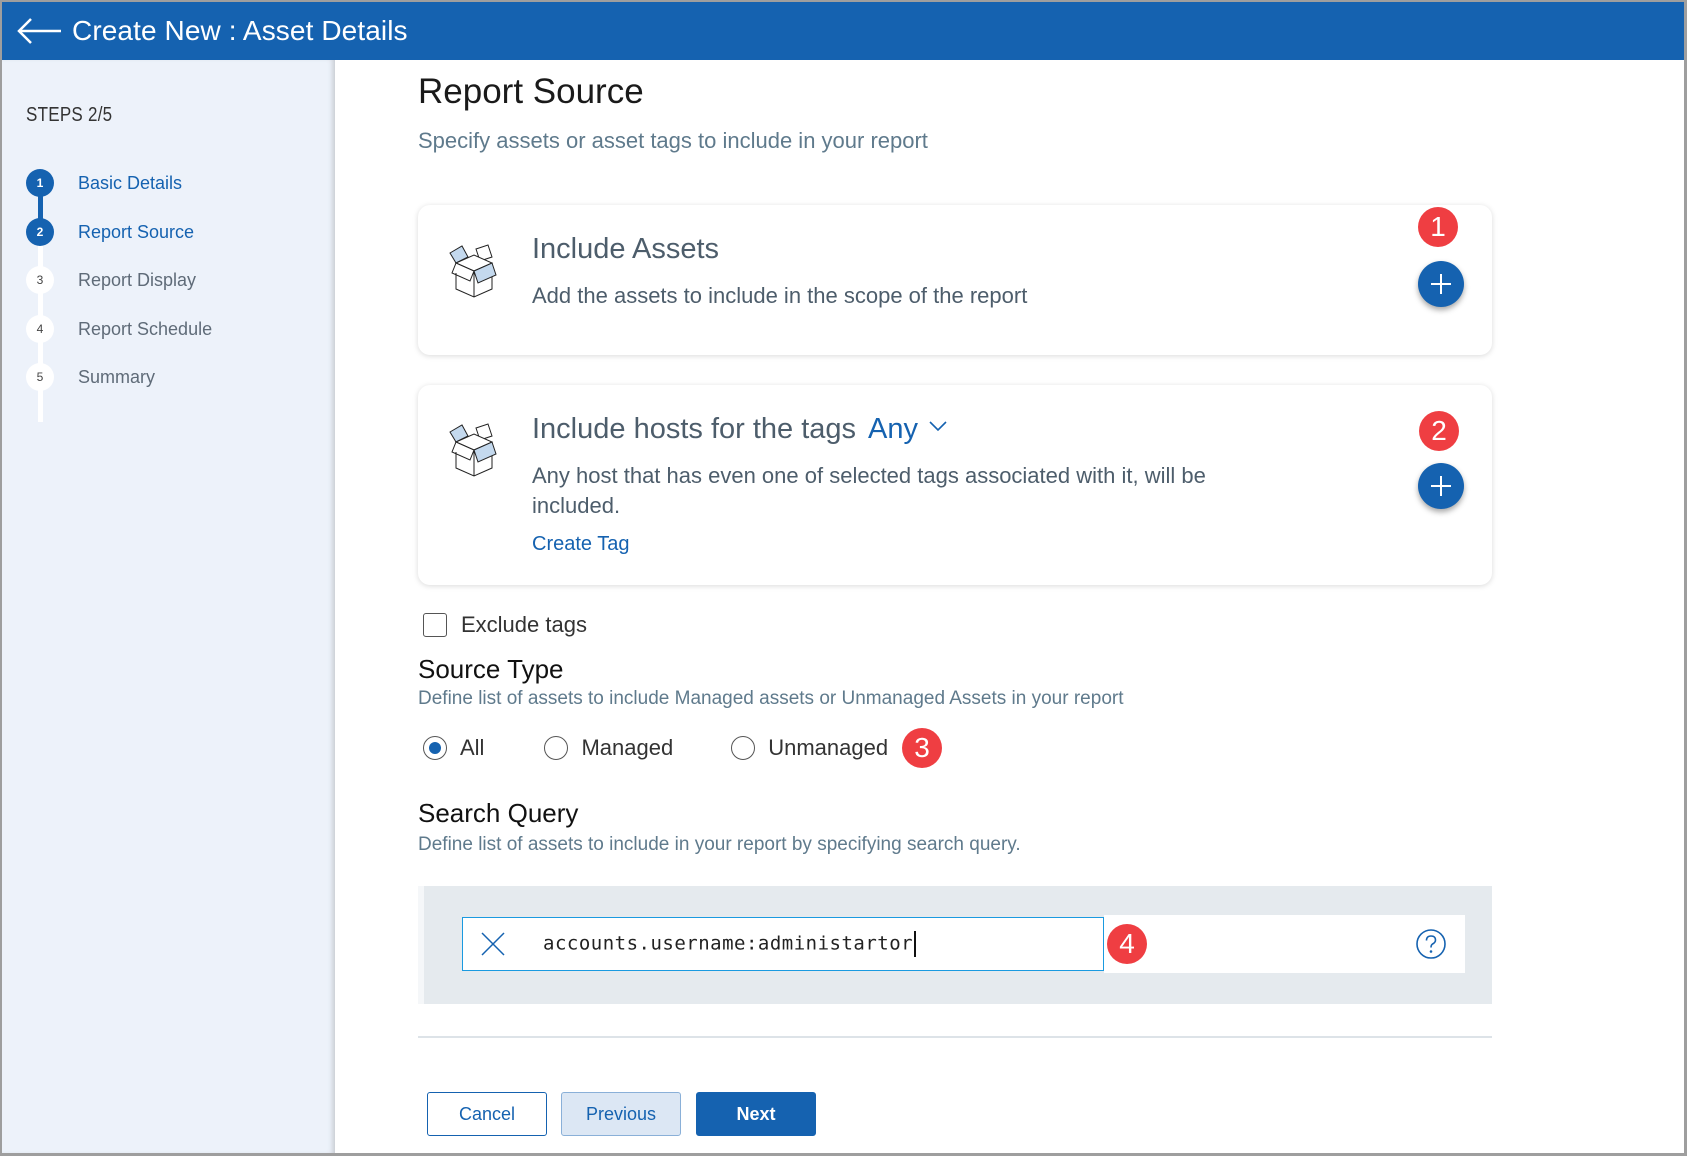 The width and height of the screenshot is (1687, 1156). What do you see at coordinates (130, 182) in the screenshot?
I see `step-label: Basic Details` at bounding box center [130, 182].